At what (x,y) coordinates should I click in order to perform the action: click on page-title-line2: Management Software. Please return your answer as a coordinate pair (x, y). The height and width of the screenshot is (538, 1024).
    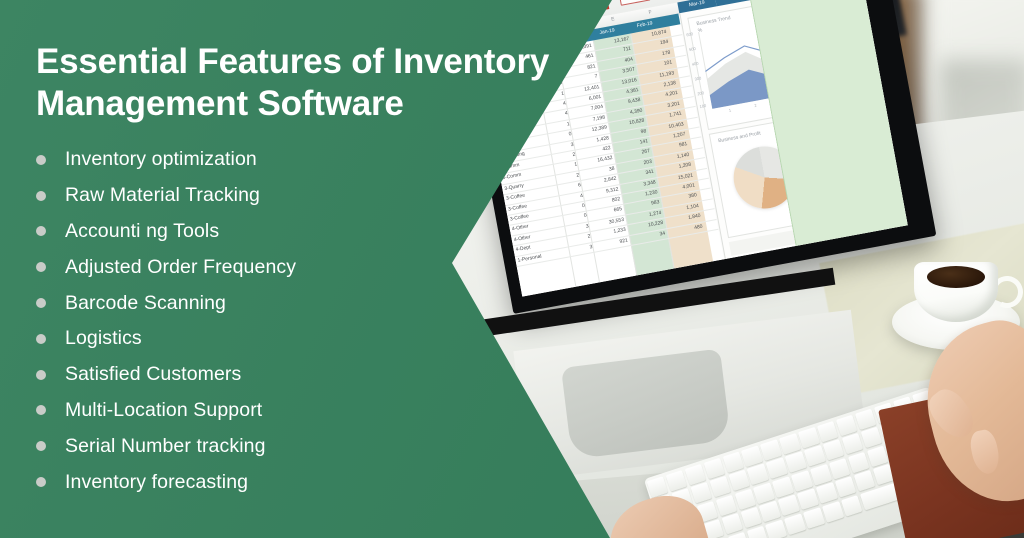
    Looking at the image, I should click on (220, 103).